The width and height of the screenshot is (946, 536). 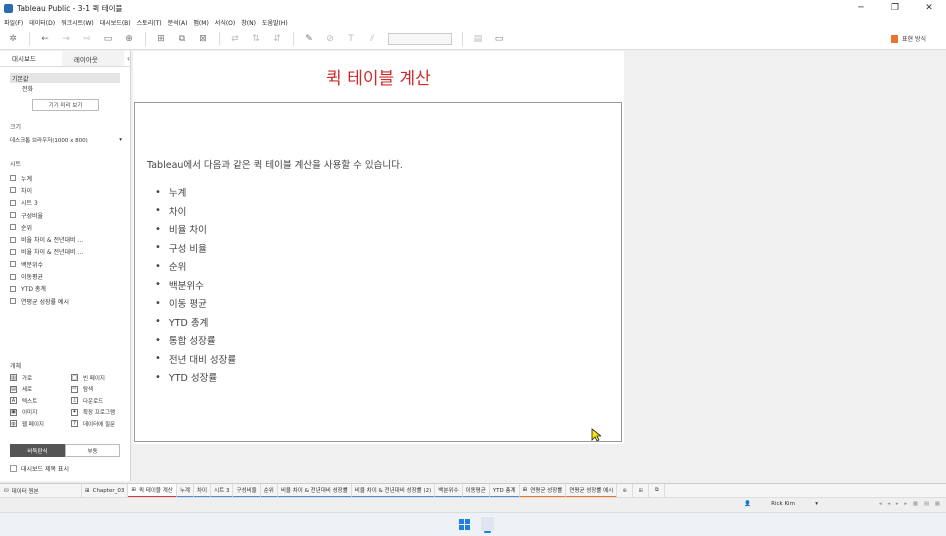 I want to click on fix-axes-icon: ⫽, so click(x=372, y=39).